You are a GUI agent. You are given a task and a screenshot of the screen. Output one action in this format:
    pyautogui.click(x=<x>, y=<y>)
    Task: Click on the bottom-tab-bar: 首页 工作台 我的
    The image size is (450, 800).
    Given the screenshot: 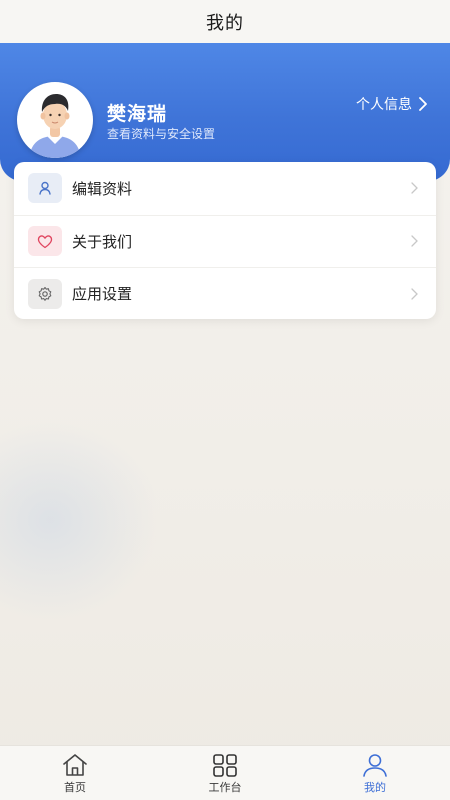 What is the action you would take?
    pyautogui.click(x=225, y=772)
    